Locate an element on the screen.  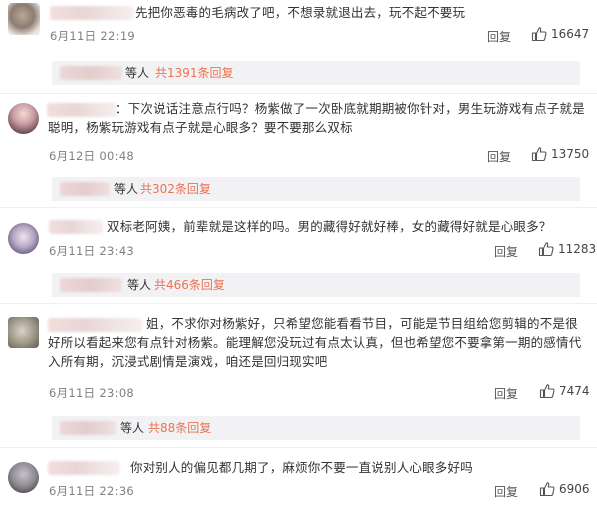
like-count: 7474 is located at coordinates (574, 391).